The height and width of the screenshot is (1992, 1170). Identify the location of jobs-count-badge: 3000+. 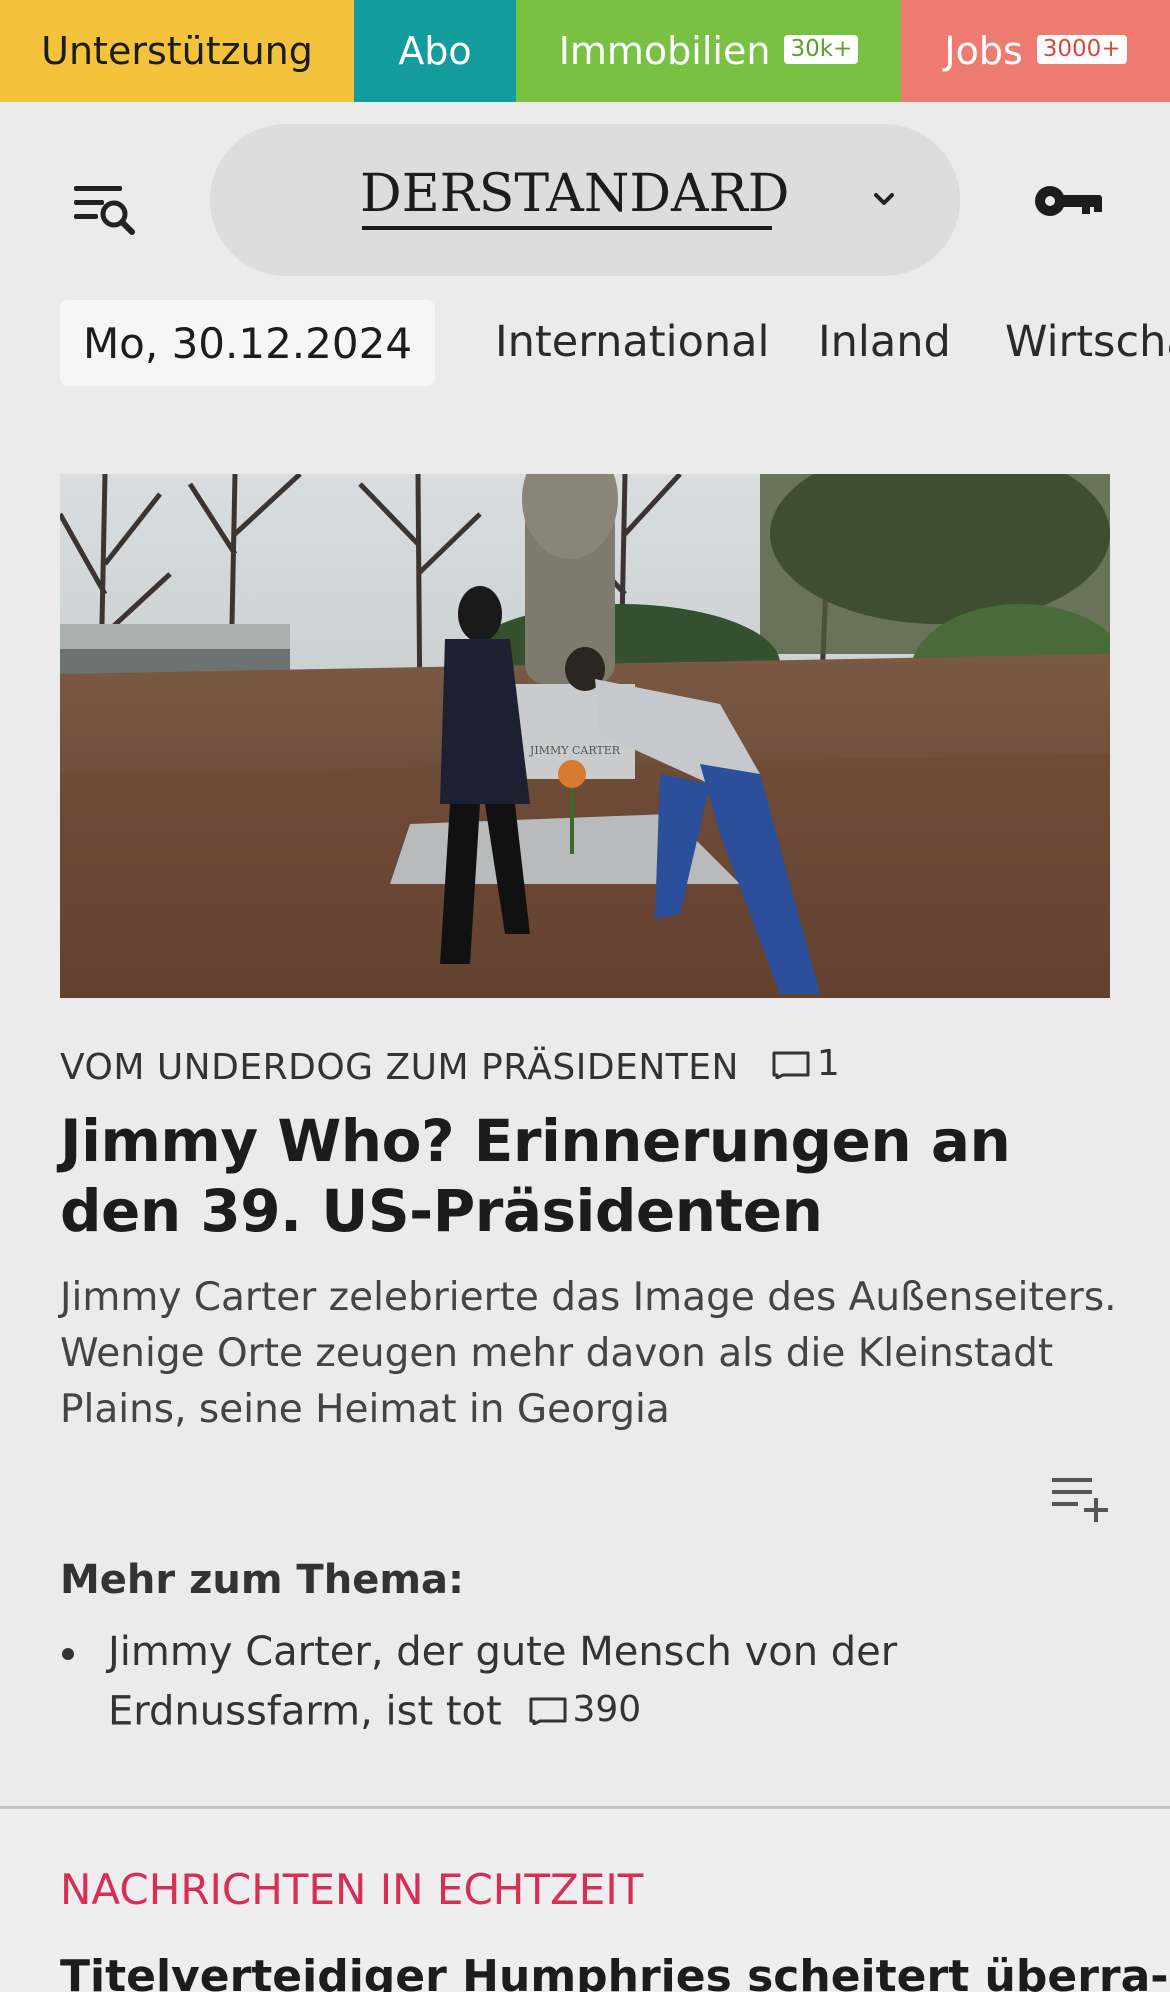
(1081, 49).